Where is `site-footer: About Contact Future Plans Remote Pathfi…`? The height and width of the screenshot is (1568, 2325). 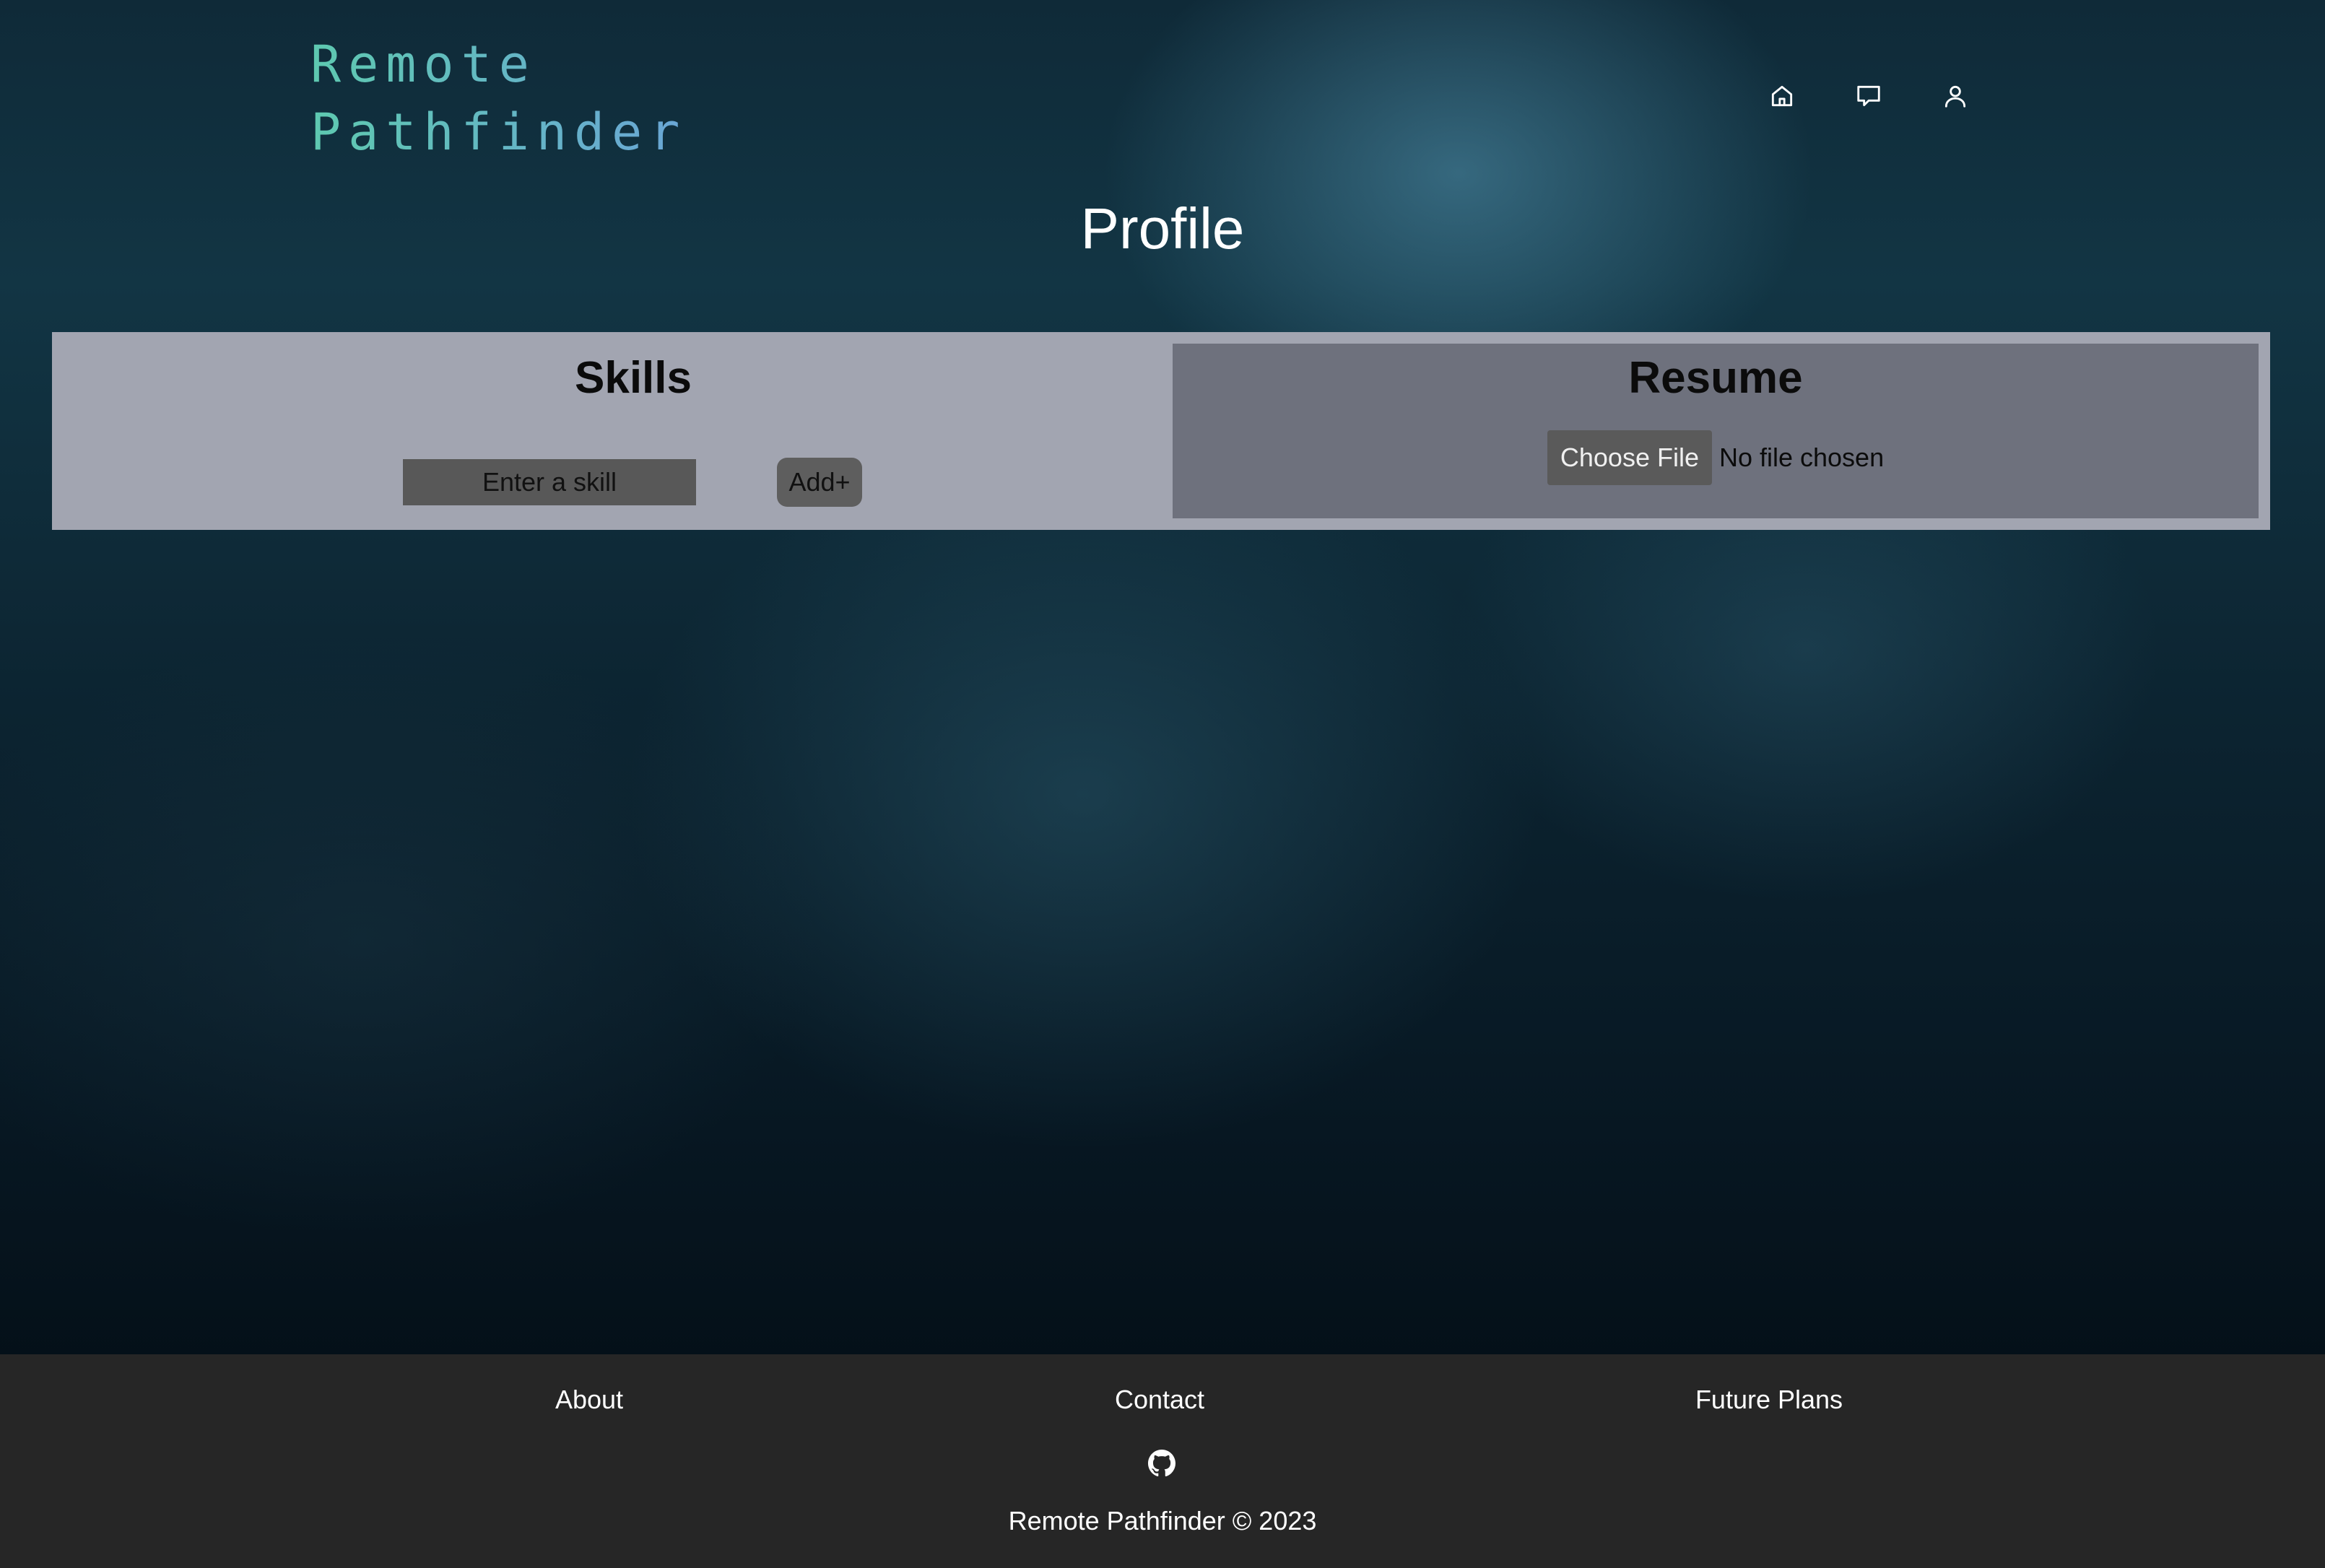 site-footer: About Contact Future Plans Remote Pathfi… is located at coordinates (1162, 1461).